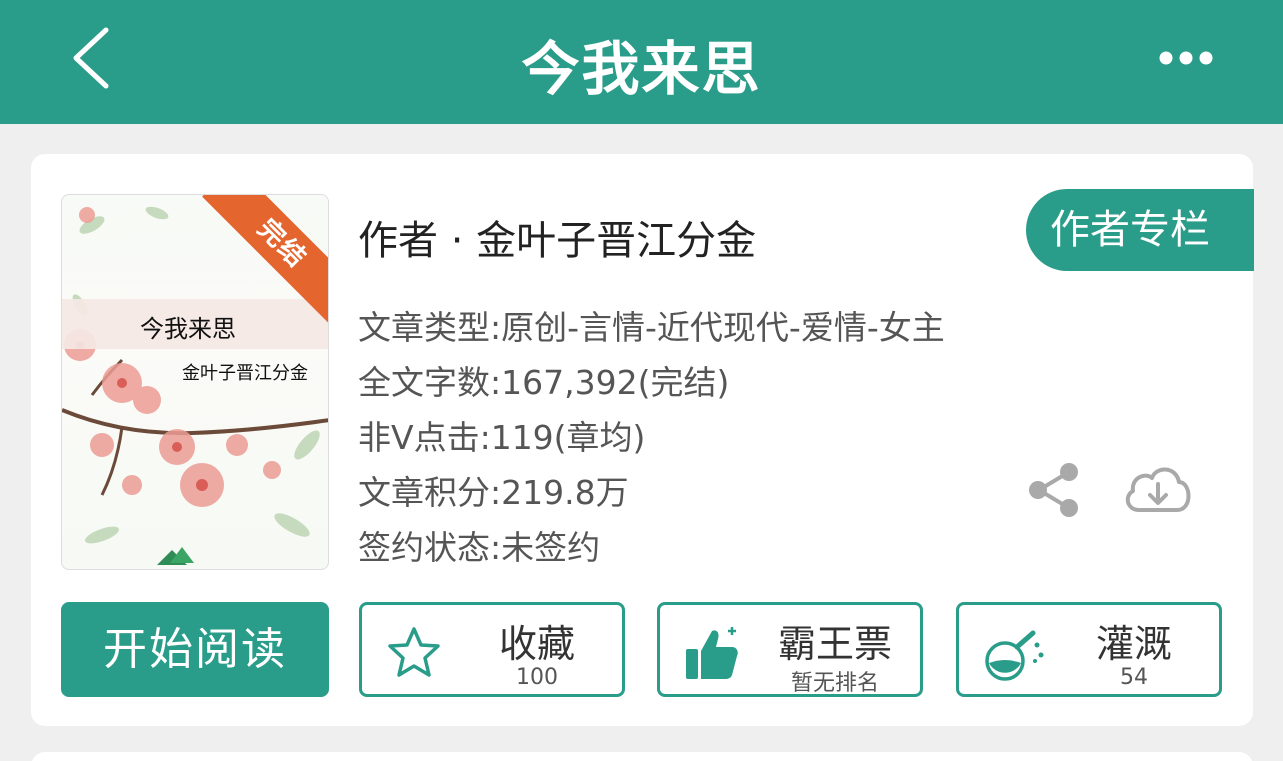  What do you see at coordinates (1054, 490) in the screenshot?
I see `share-icon` at bounding box center [1054, 490].